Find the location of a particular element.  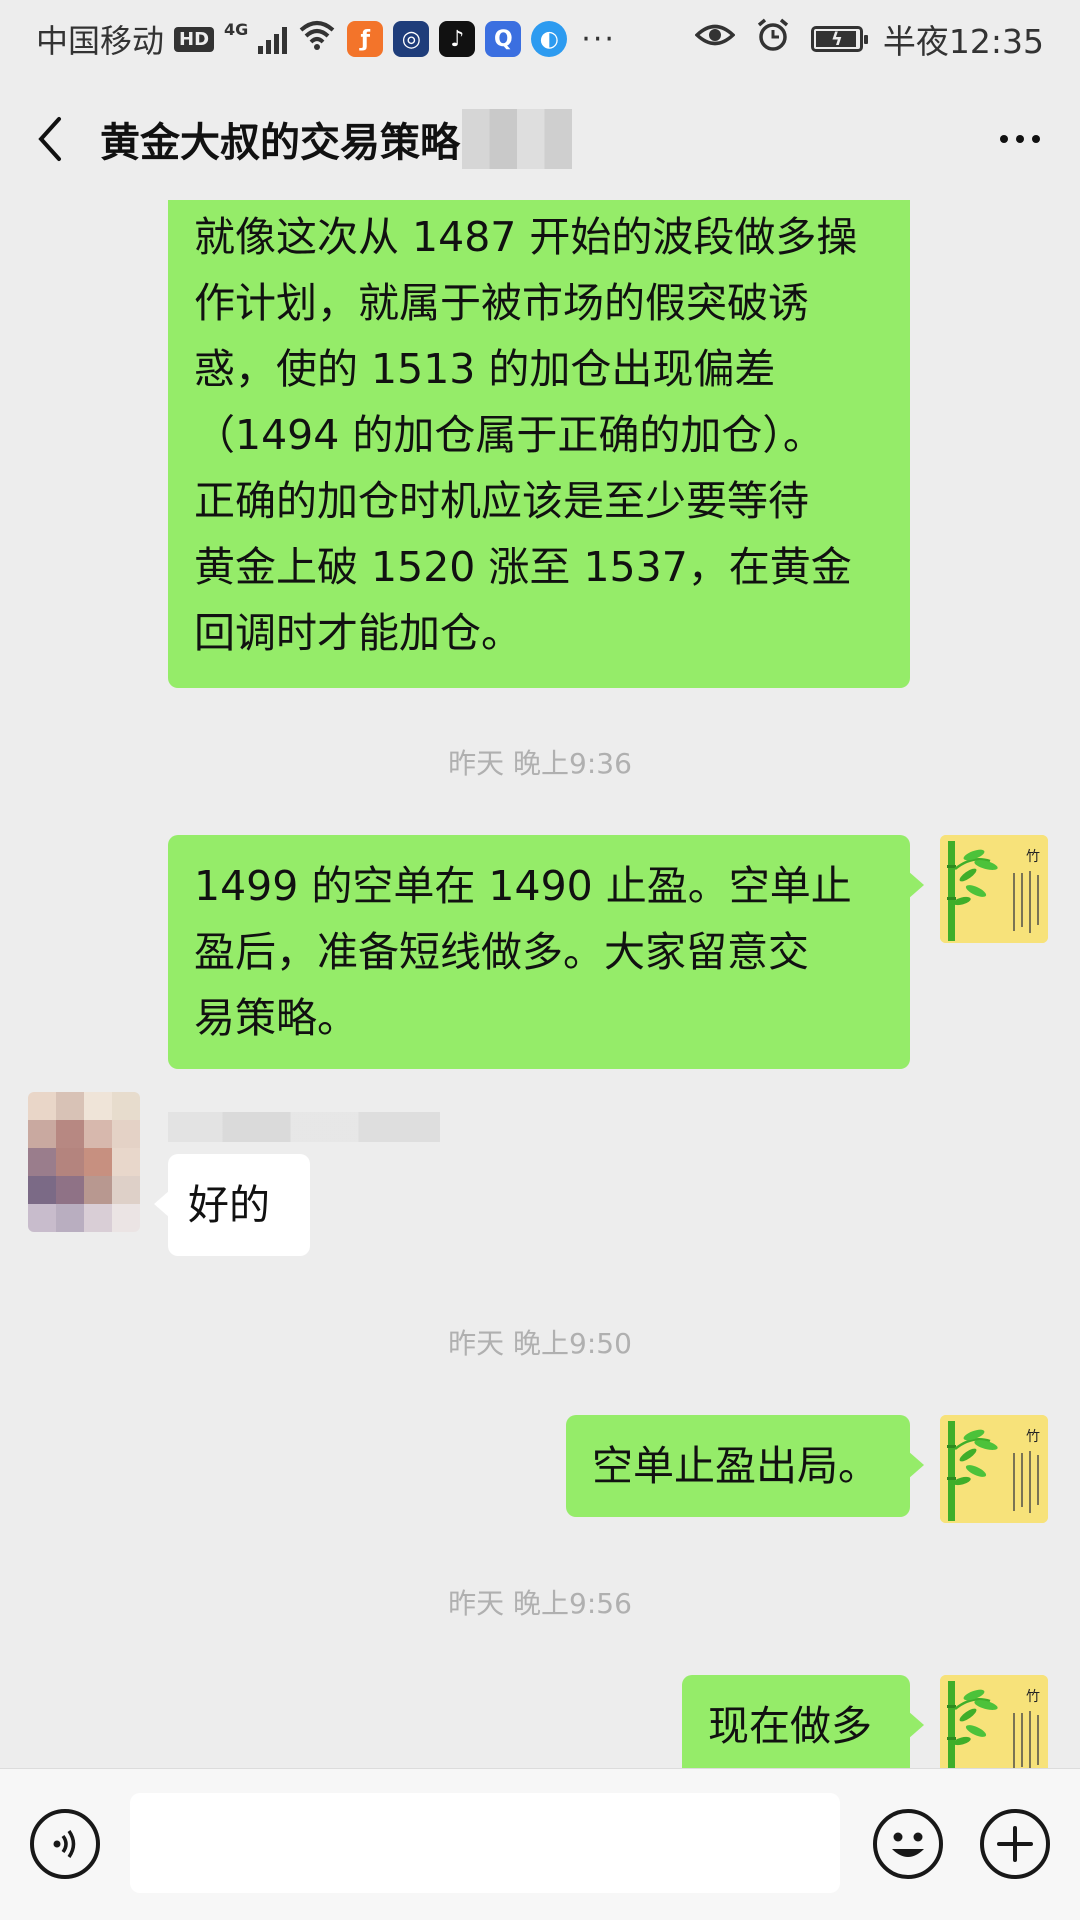

cloud-app-icon: ◐ is located at coordinates (549, 39).